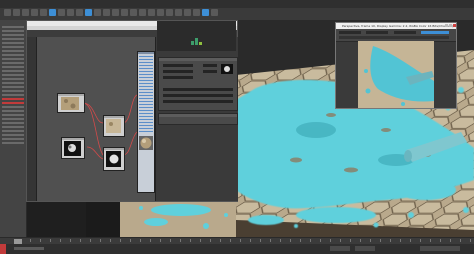  Describe the element at coordinates (350, 32) in the screenshot. I see `area-to-render-dropdown` at that location.